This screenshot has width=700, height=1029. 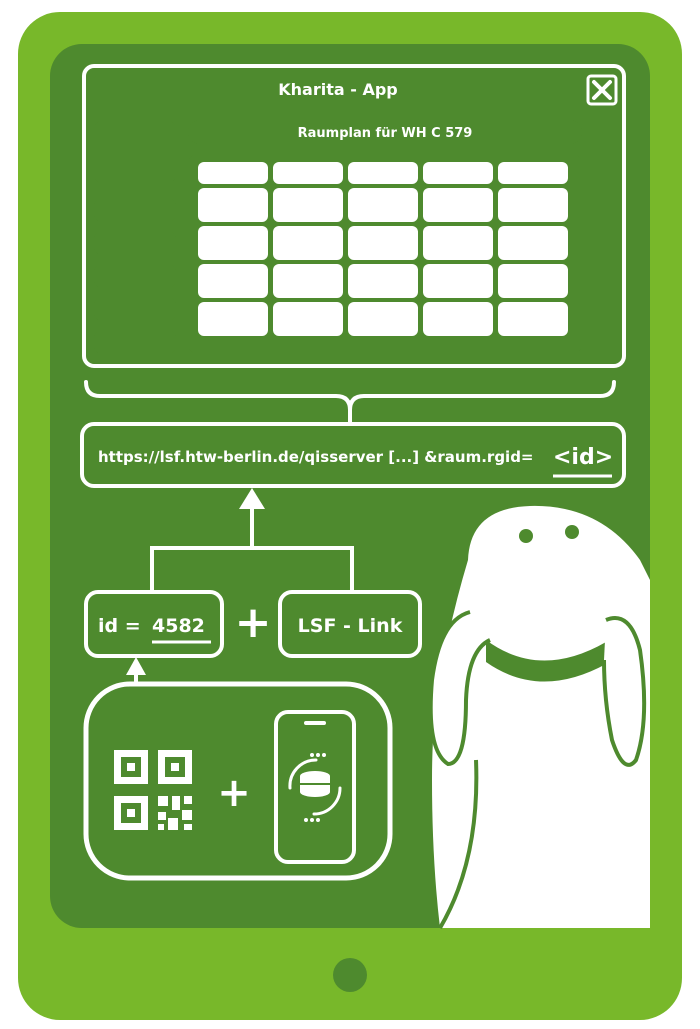 I want to click on id-value: 4582, so click(x=178, y=626).